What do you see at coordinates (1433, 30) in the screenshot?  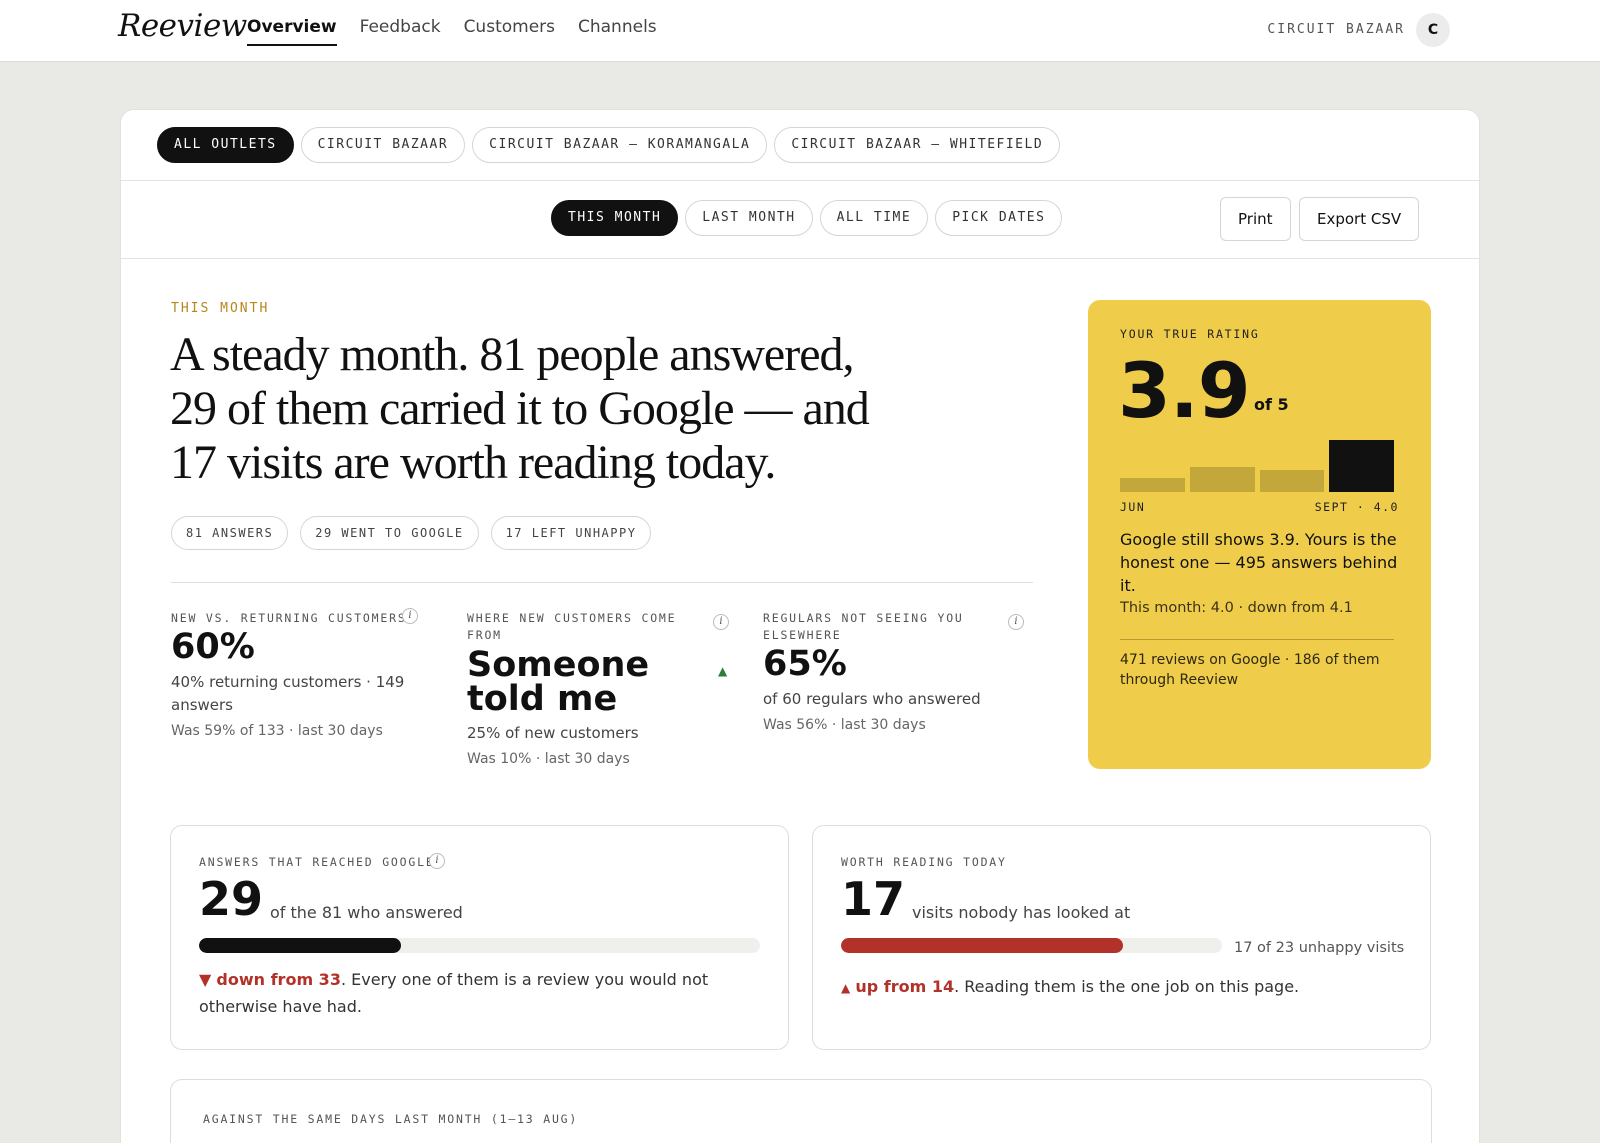 I see `avatar: C` at bounding box center [1433, 30].